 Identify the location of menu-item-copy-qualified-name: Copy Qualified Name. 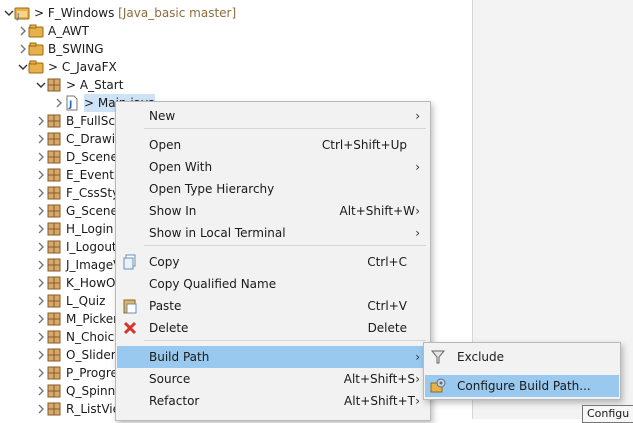
(273, 284).